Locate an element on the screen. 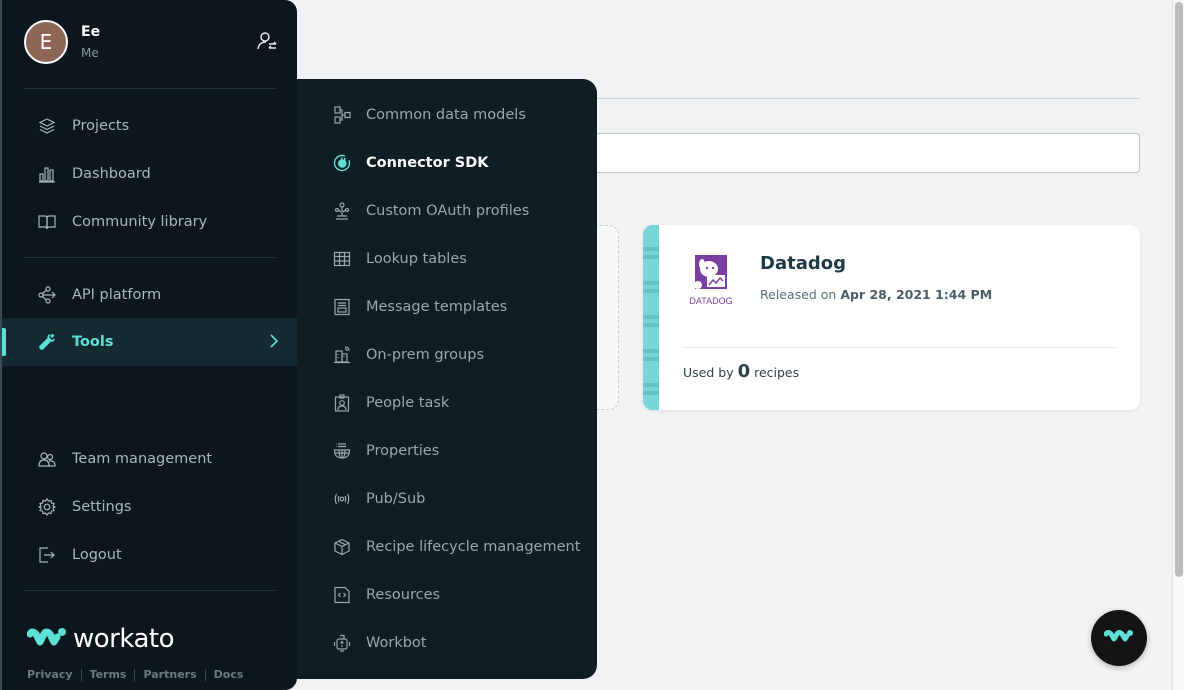  switch-user-icon is located at coordinates (267, 41).